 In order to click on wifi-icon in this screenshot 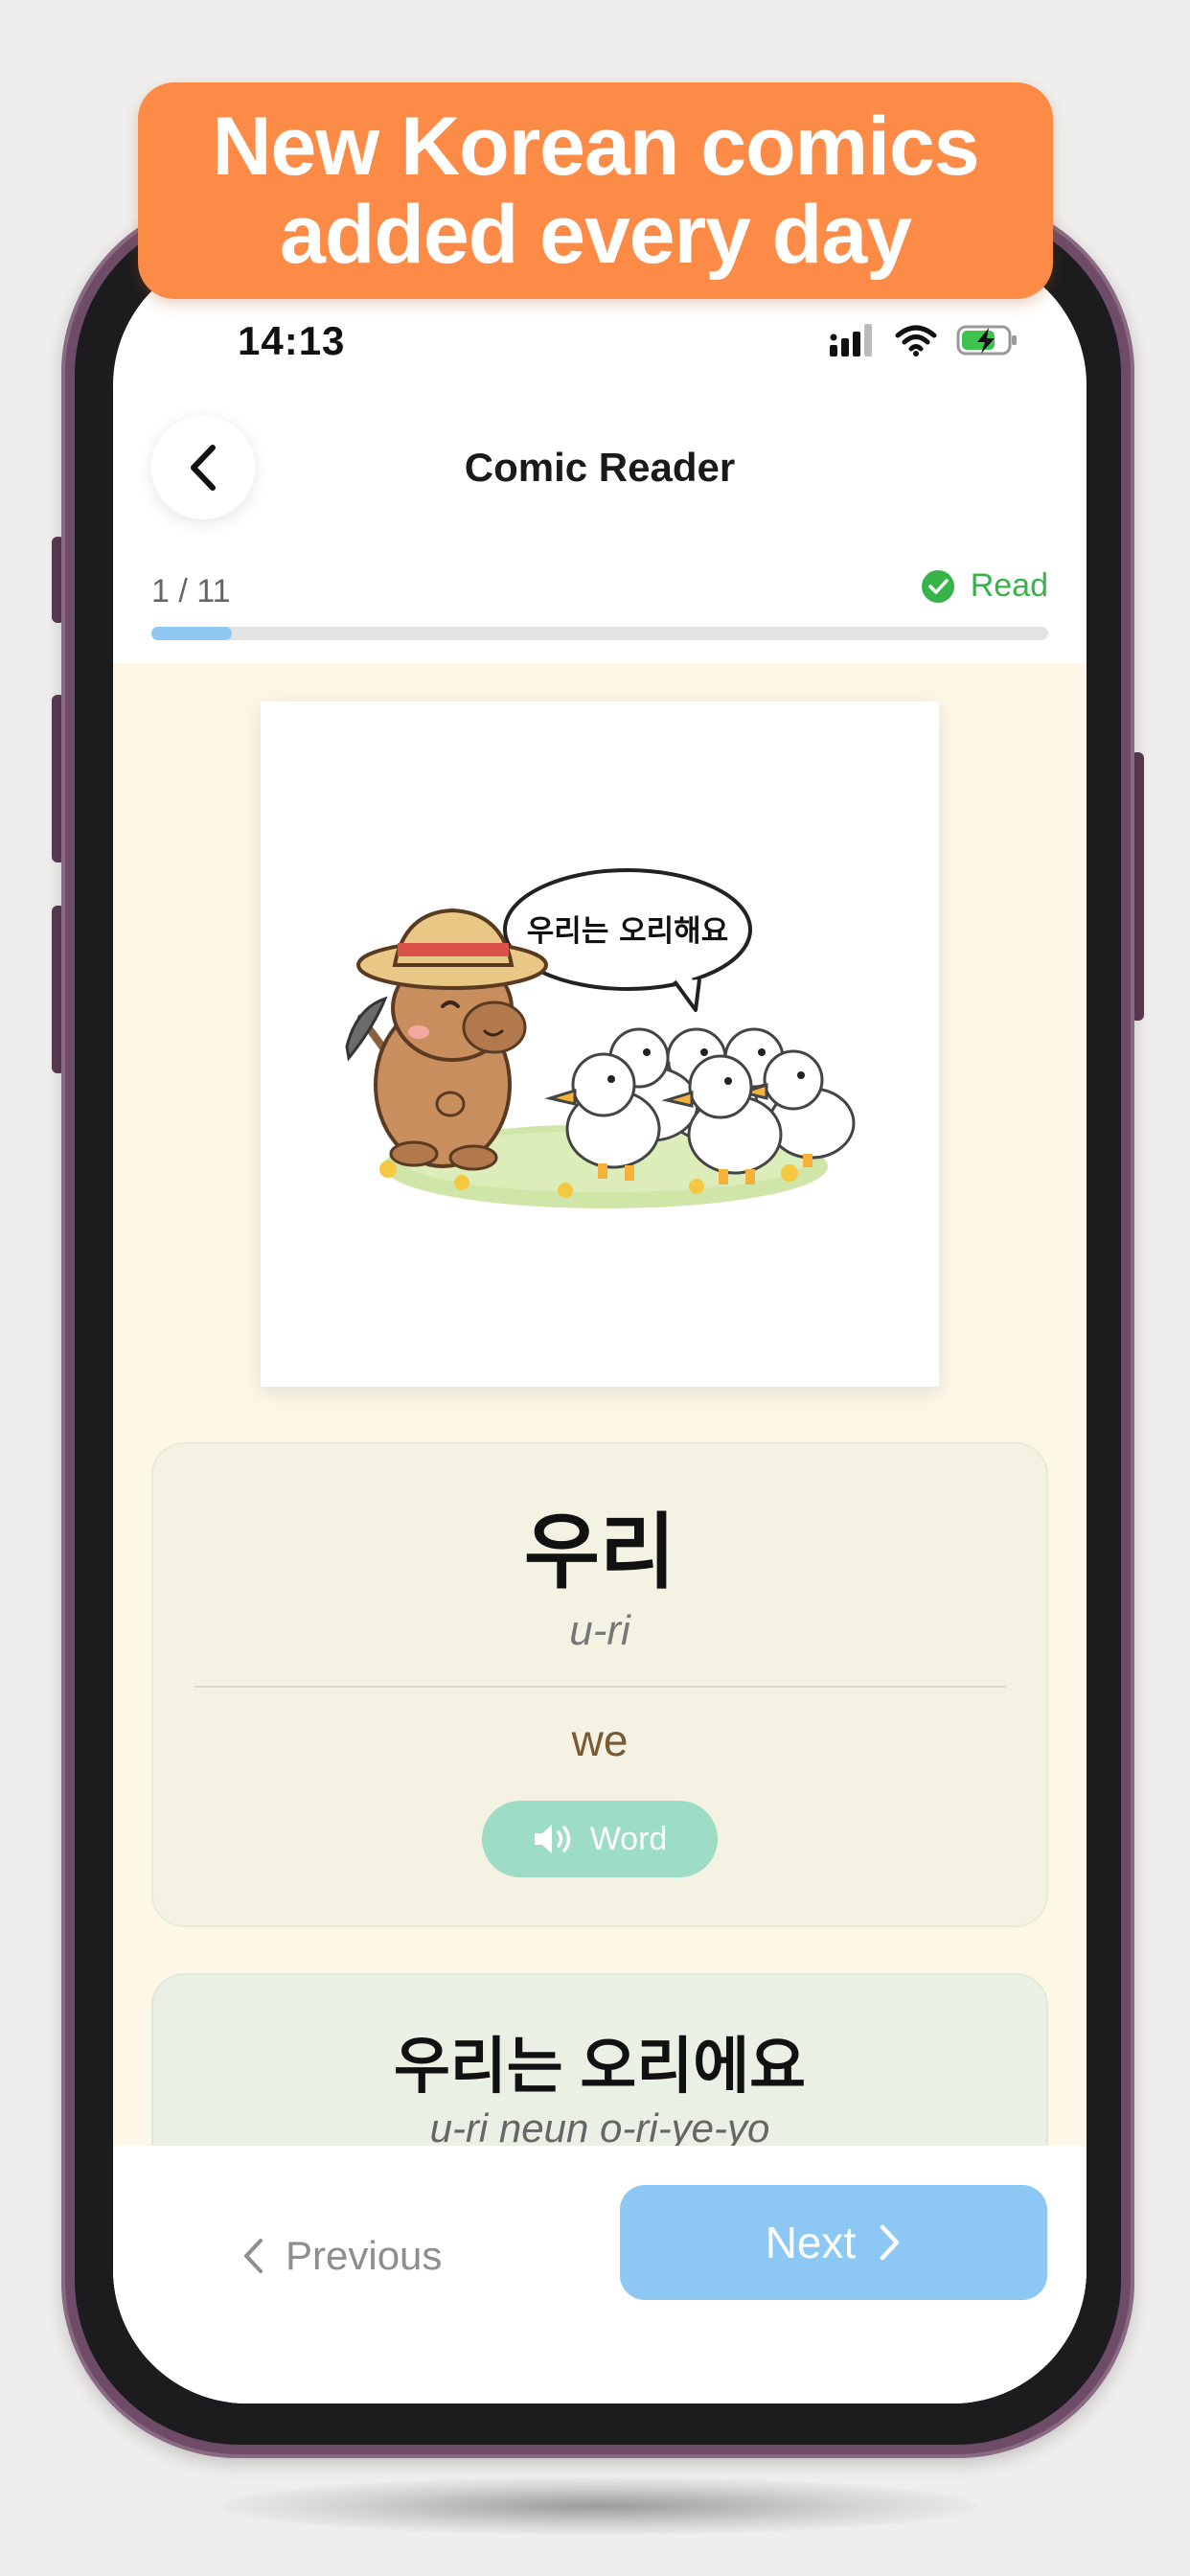, I will do `click(916, 342)`.